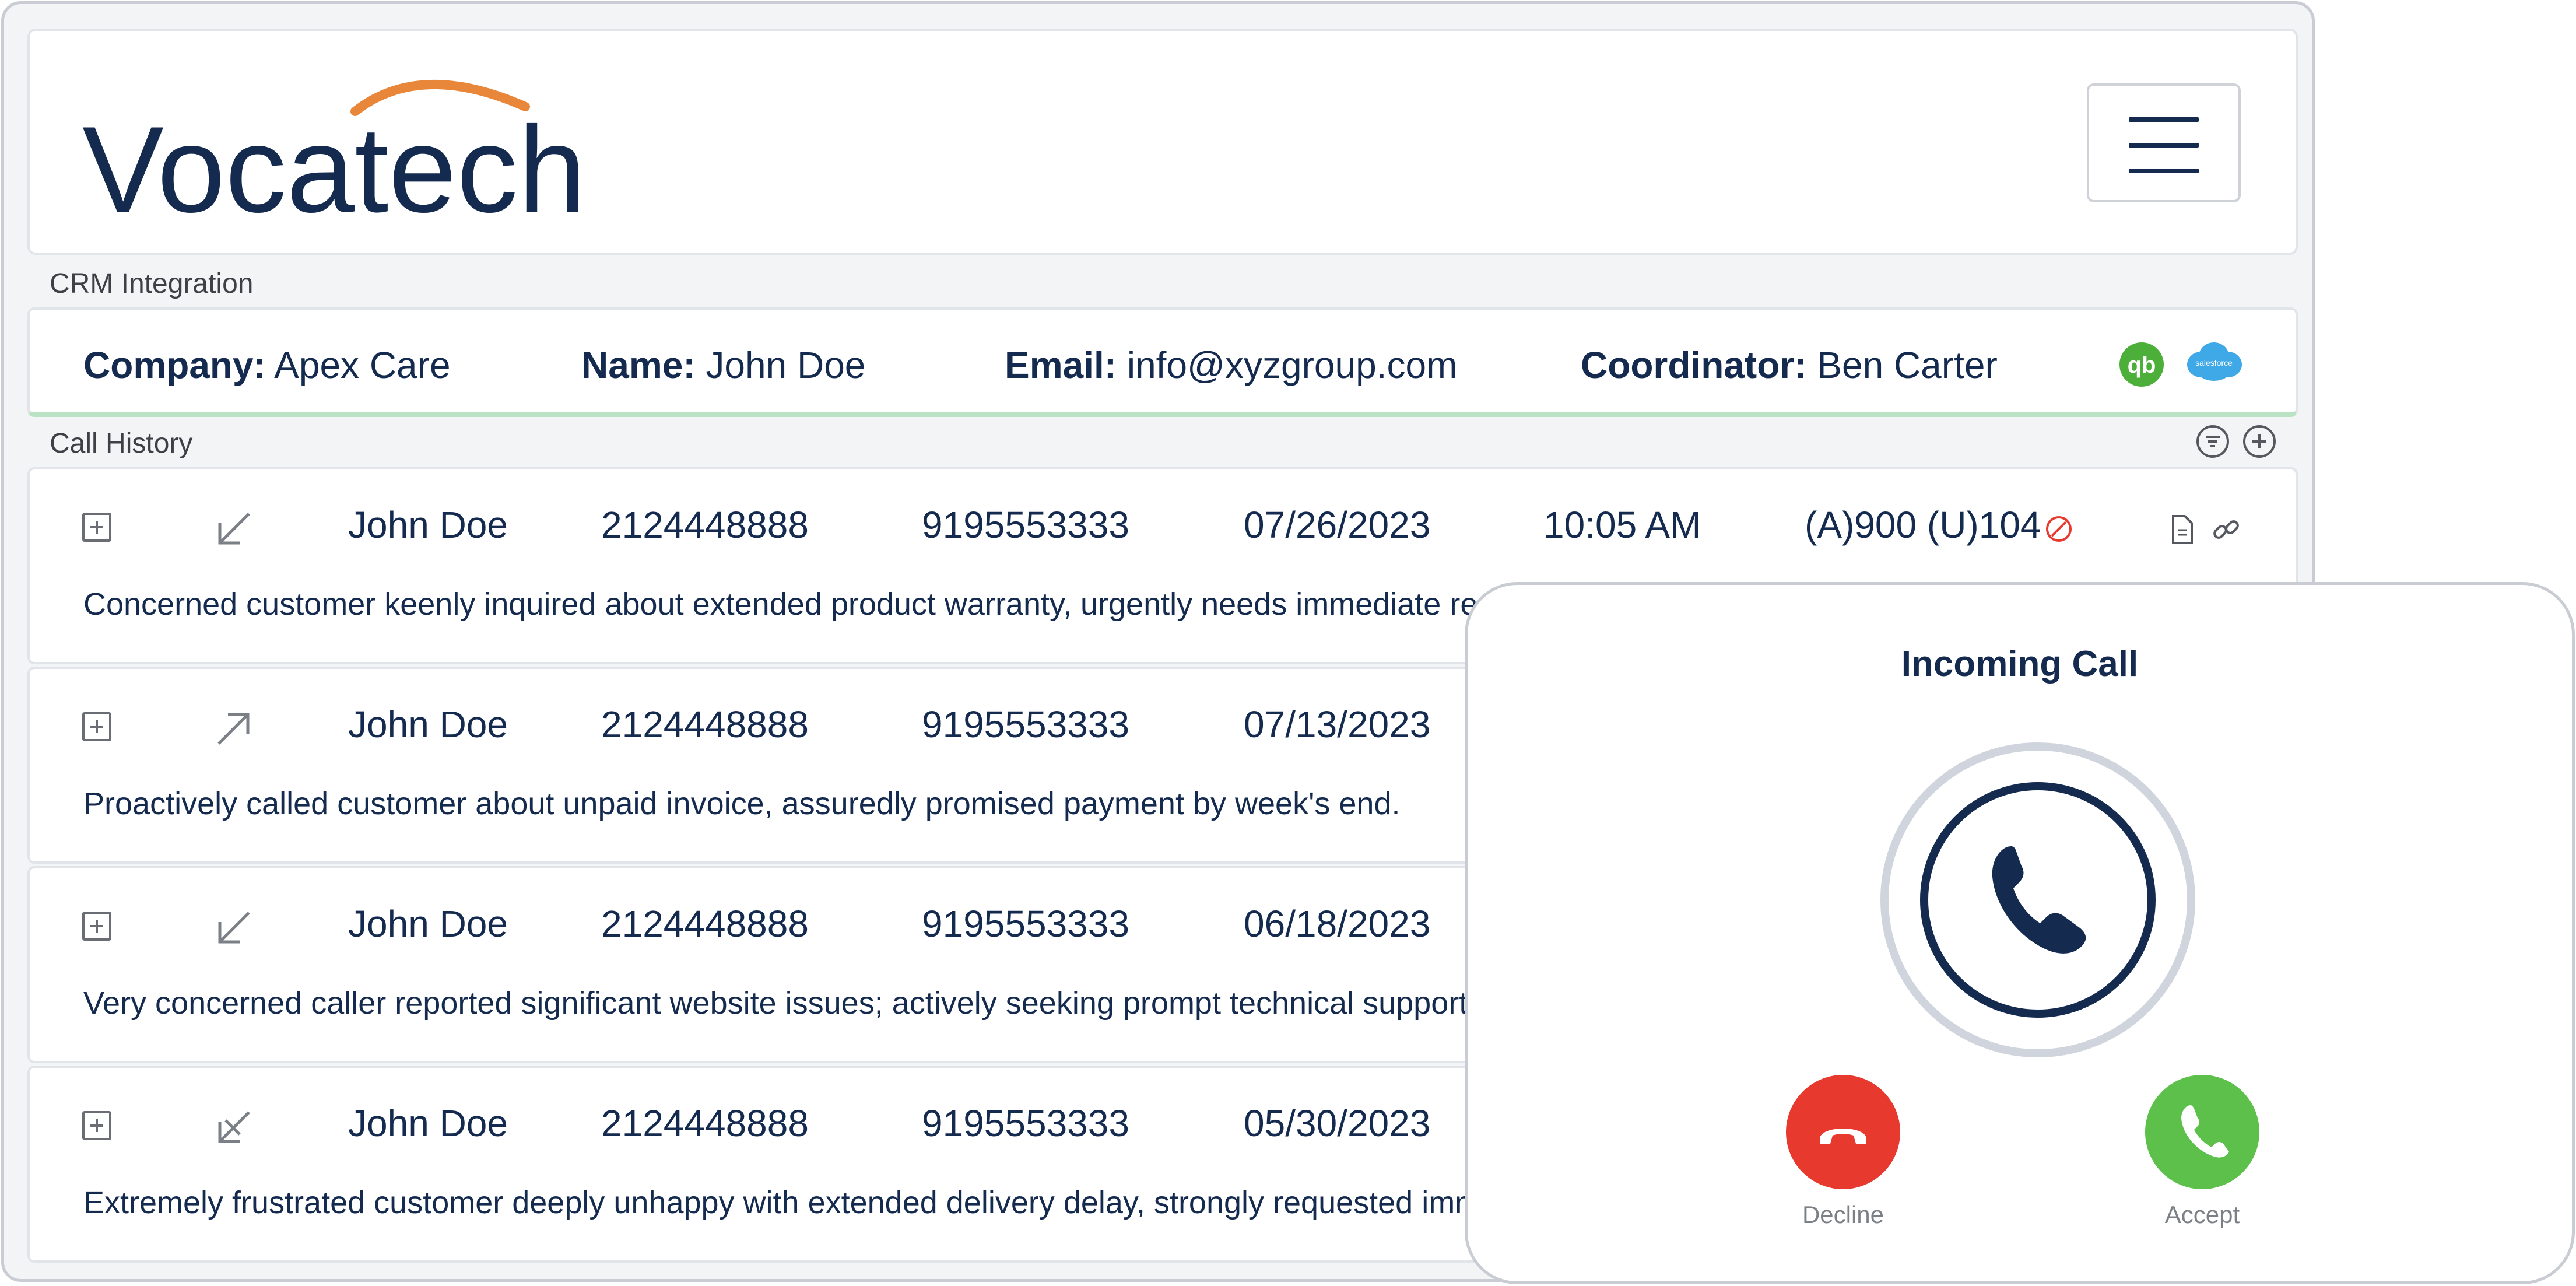 The height and width of the screenshot is (1286, 2576). What do you see at coordinates (121, 443) in the screenshot?
I see `call-history-label: Call History` at bounding box center [121, 443].